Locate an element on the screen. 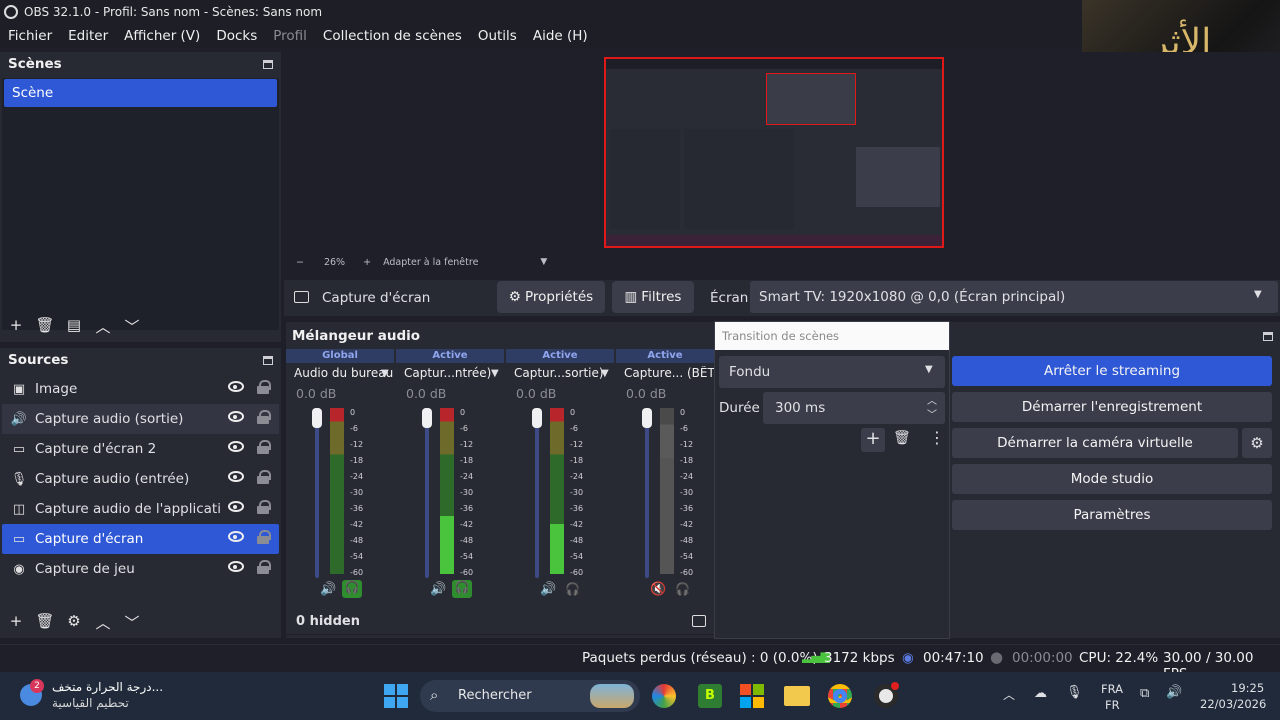  menu-afficher: Afficher (V) is located at coordinates (162, 36).